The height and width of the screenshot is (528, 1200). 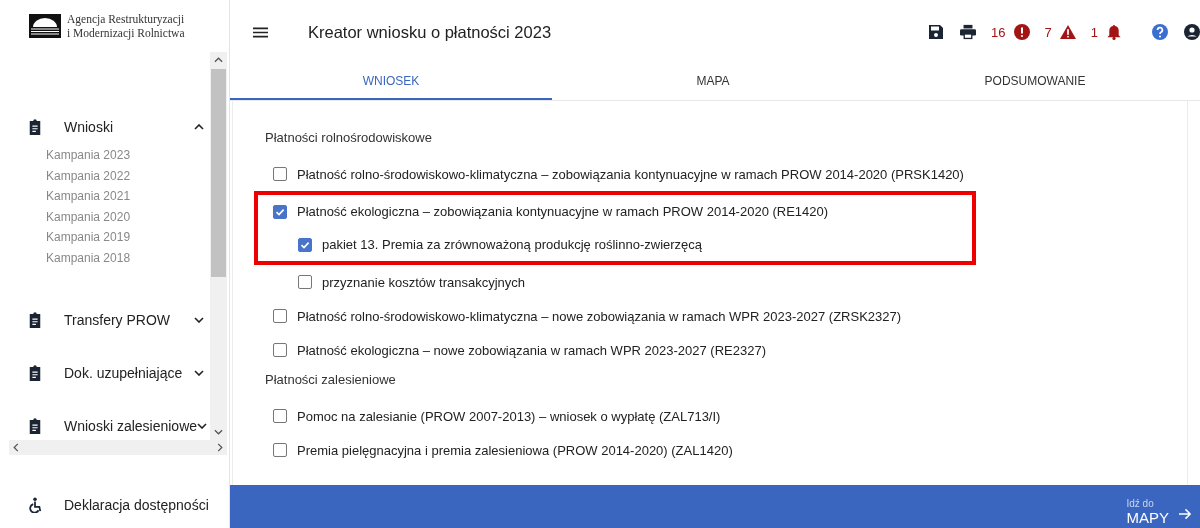 What do you see at coordinates (35, 505) in the screenshot?
I see `wheelchair-icon` at bounding box center [35, 505].